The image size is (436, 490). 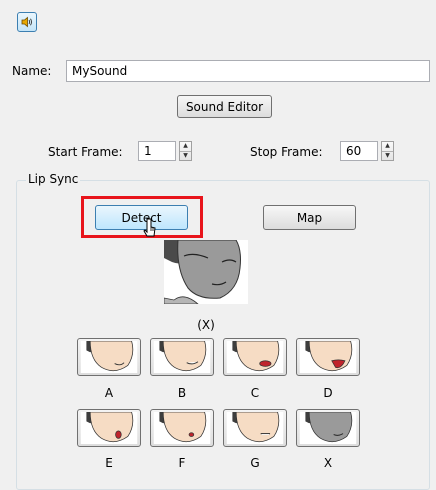 What do you see at coordinates (182, 393) in the screenshot?
I see `mouth-label-b: B` at bounding box center [182, 393].